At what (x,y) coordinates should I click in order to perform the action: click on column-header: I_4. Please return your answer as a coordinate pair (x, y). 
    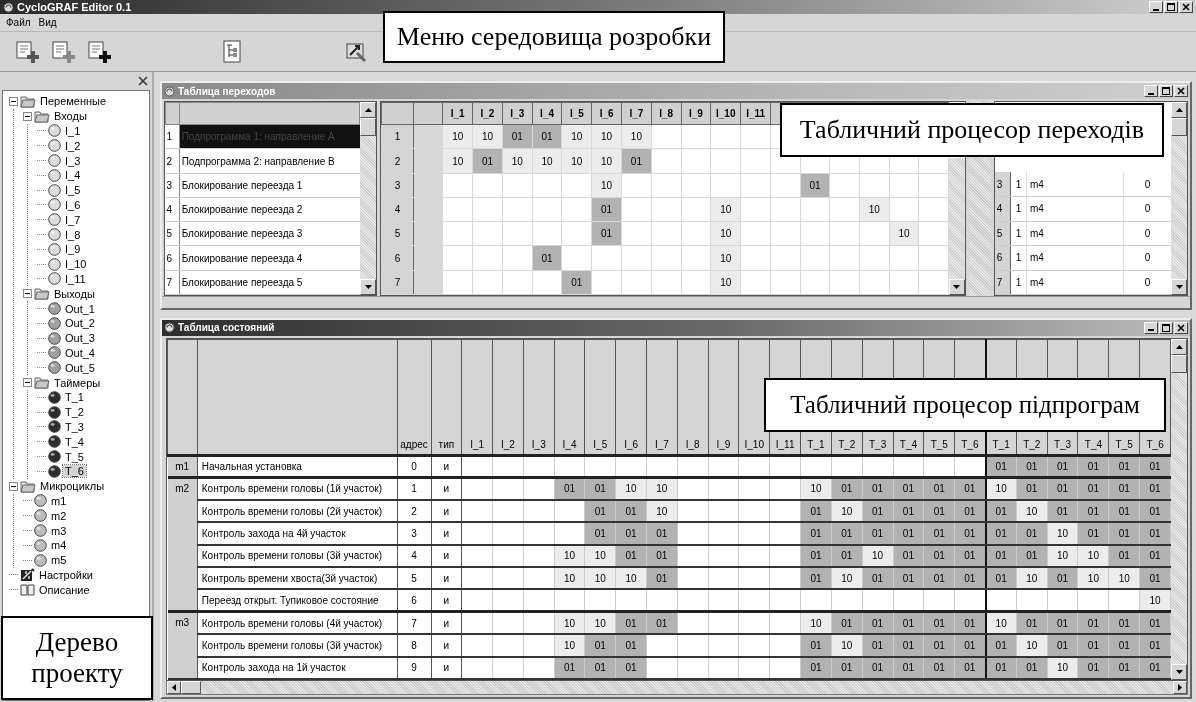
    Looking at the image, I should click on (569, 397).